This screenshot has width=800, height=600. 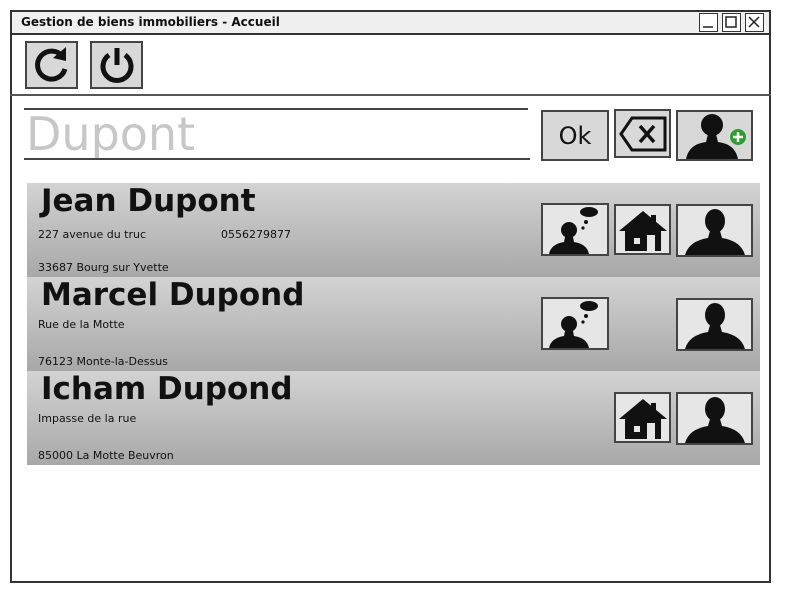 I want to click on maximize-icon, so click(x=731, y=22).